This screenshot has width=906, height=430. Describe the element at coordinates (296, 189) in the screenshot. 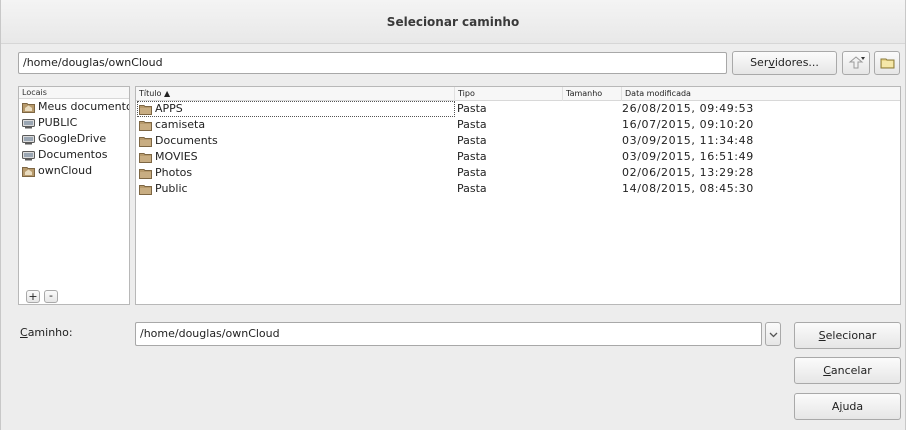

I see `file-name-cell: Public` at that location.